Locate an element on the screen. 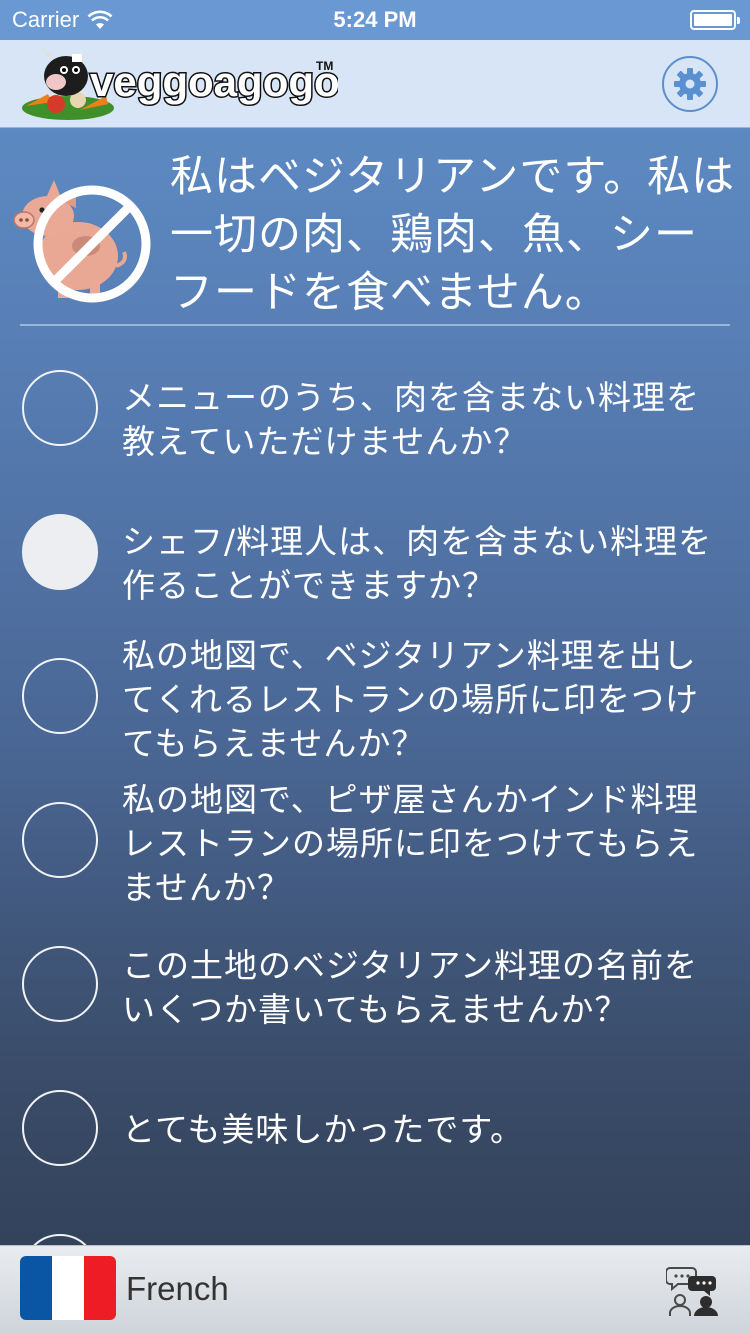 Image resolution: width=750 pixels, height=1334 pixels. gear-icon is located at coordinates (690, 84).